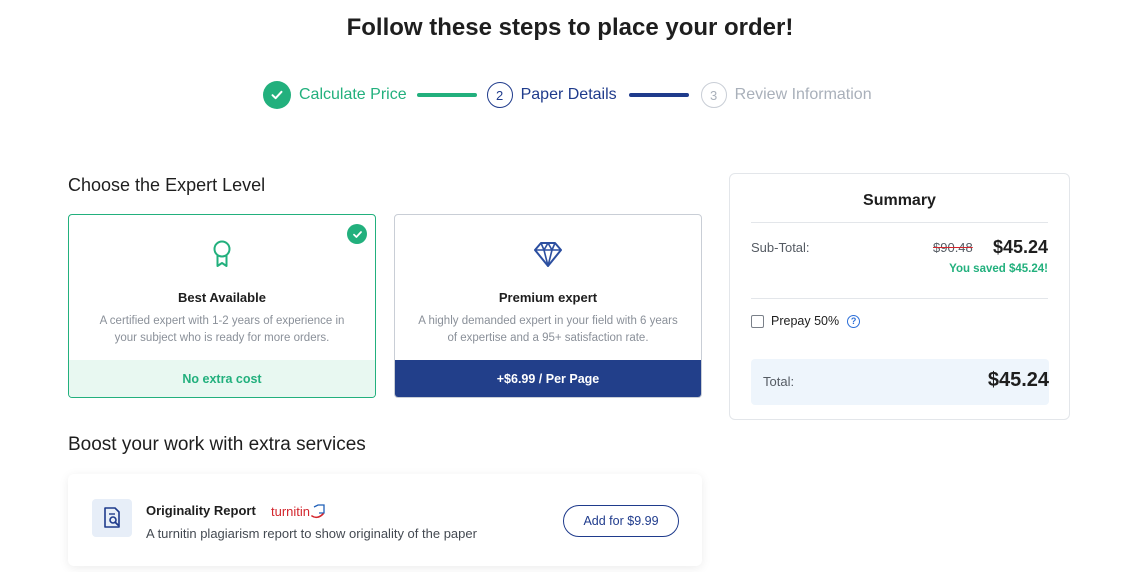 Image resolution: width=1140 pixels, height=572 pixels. What do you see at coordinates (112, 518) in the screenshot?
I see `document-search-icon` at bounding box center [112, 518].